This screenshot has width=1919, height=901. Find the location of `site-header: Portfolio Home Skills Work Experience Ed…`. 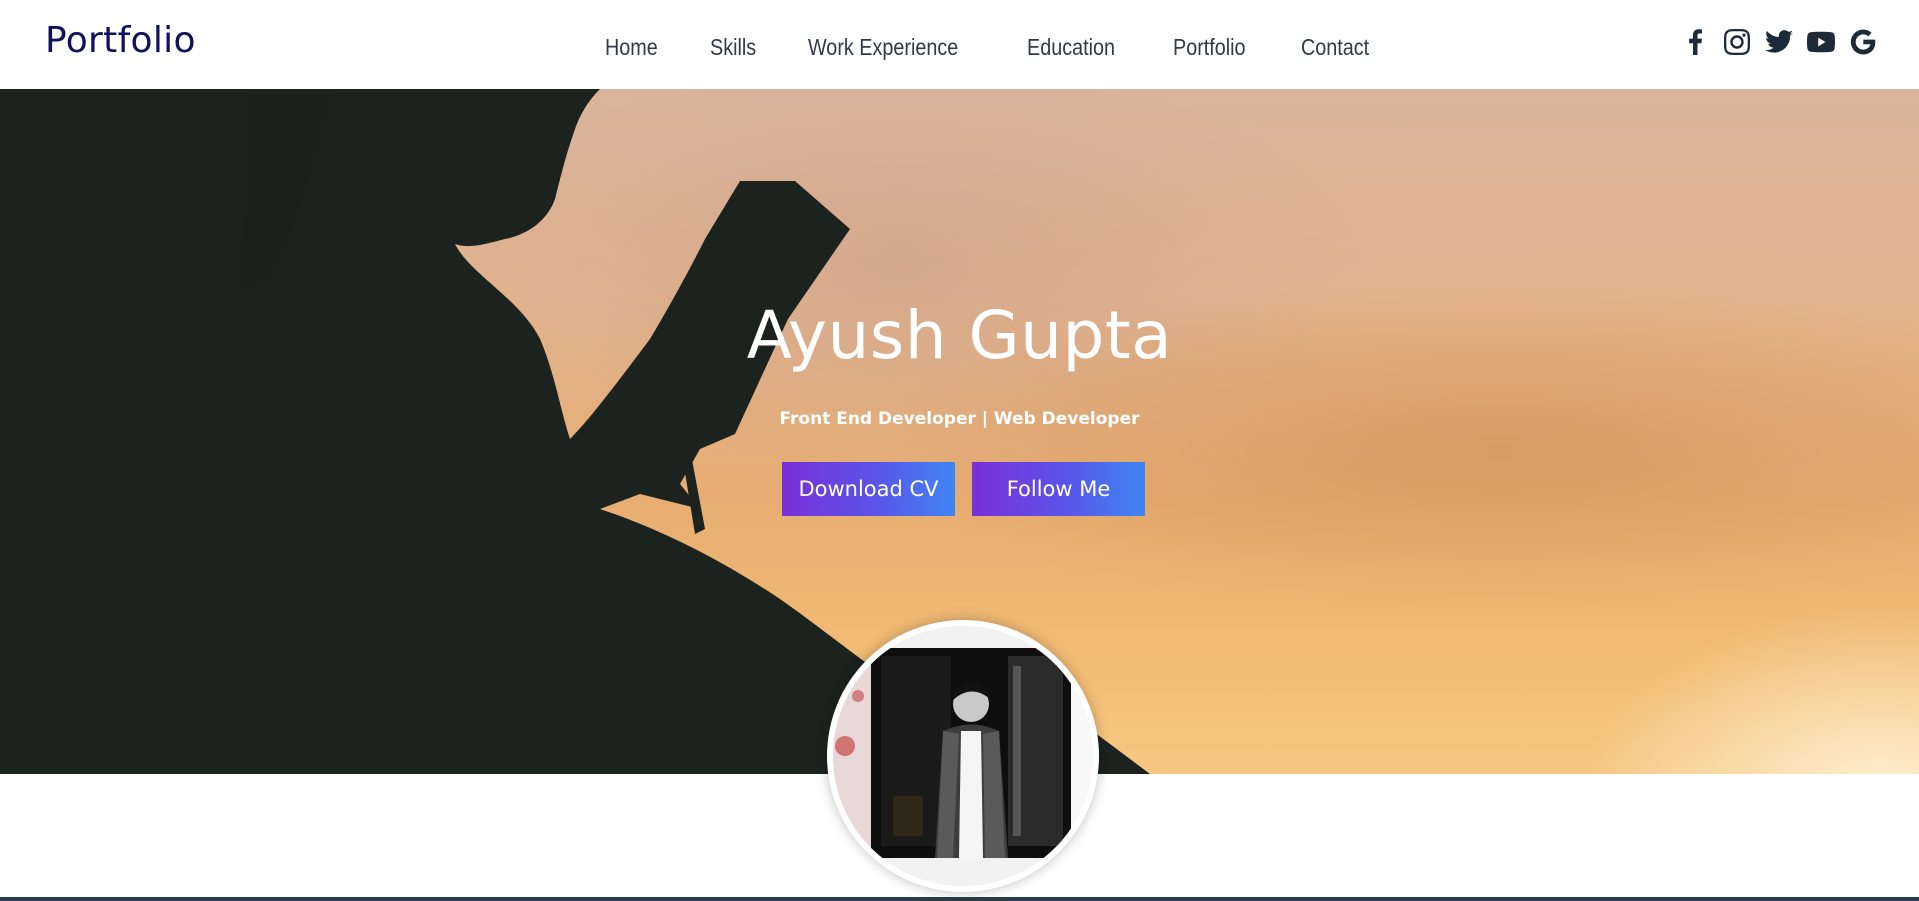

site-header: Portfolio Home Skills Work Experience Ed… is located at coordinates (959, 44).